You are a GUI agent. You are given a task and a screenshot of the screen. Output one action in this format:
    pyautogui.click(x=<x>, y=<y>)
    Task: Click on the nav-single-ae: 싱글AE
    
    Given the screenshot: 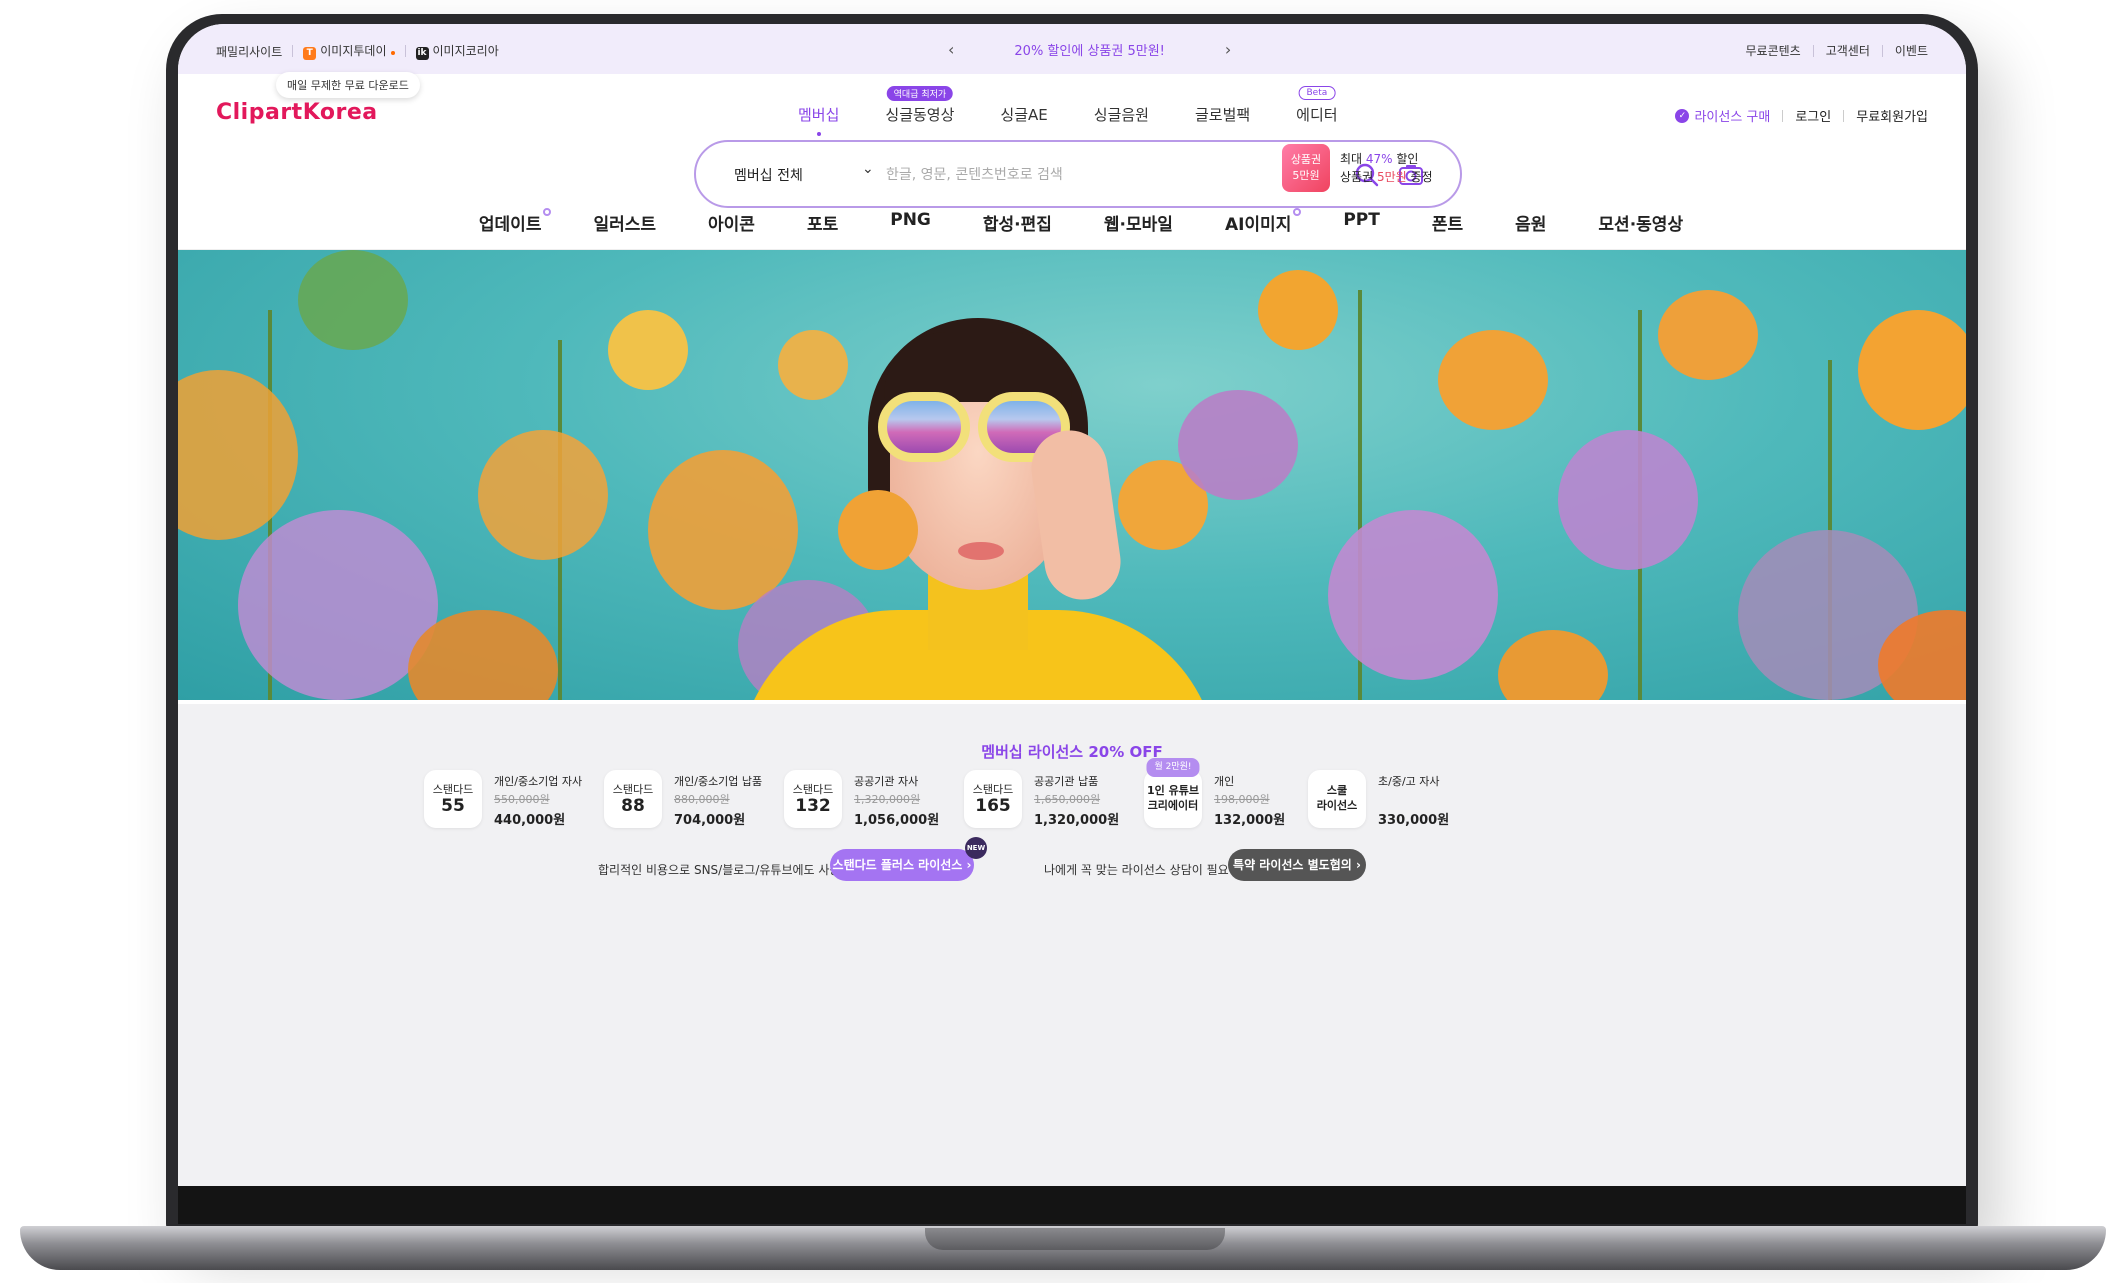 What is the action you would take?
    pyautogui.click(x=1023, y=114)
    